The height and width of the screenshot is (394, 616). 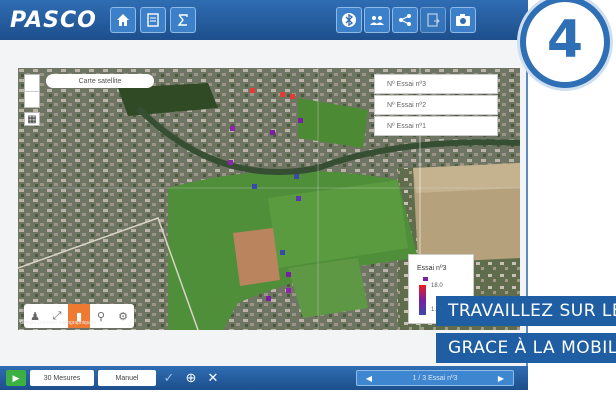 I want to click on zoom-control, so click(x=32, y=91).